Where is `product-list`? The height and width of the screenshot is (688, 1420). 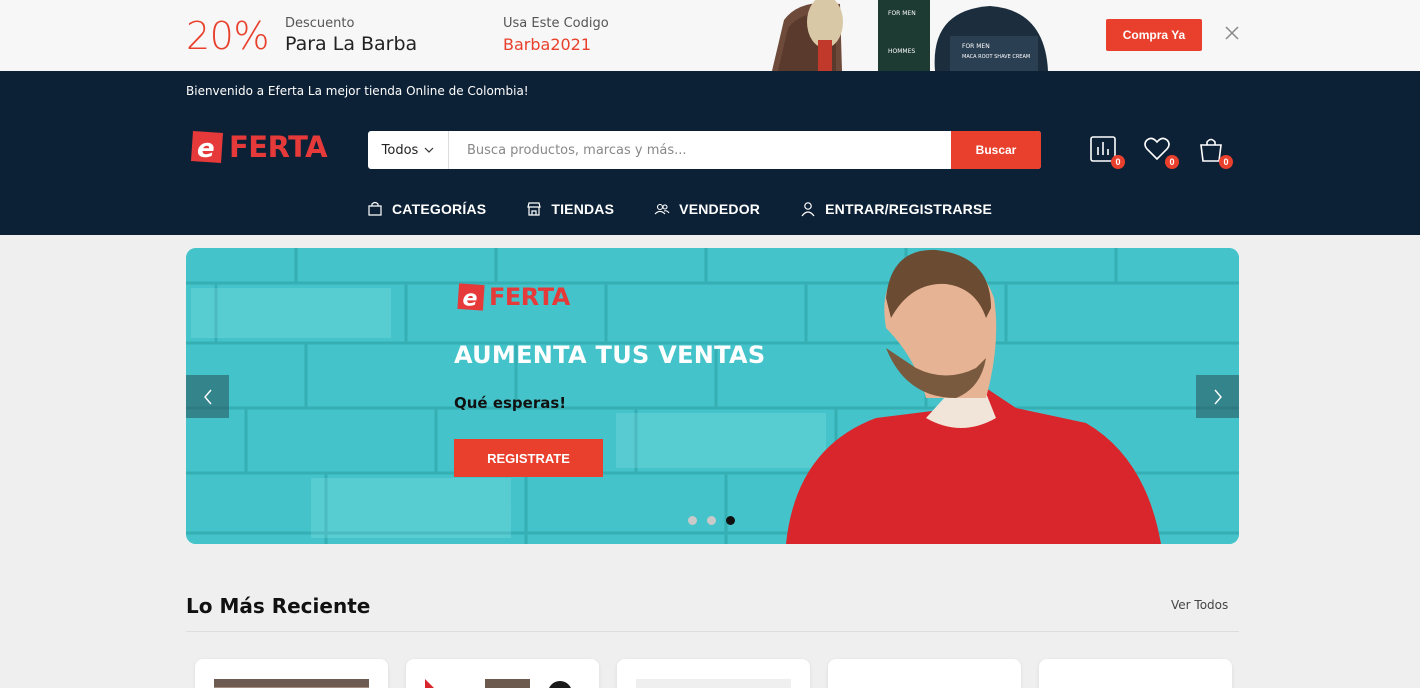
product-list is located at coordinates (713, 673).